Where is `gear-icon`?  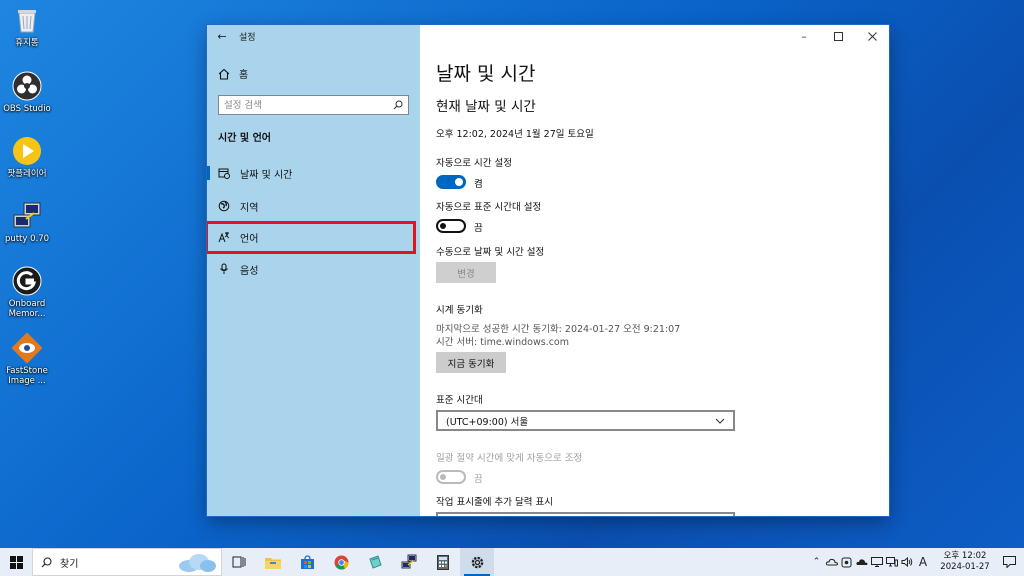
gear-icon is located at coordinates (477, 562).